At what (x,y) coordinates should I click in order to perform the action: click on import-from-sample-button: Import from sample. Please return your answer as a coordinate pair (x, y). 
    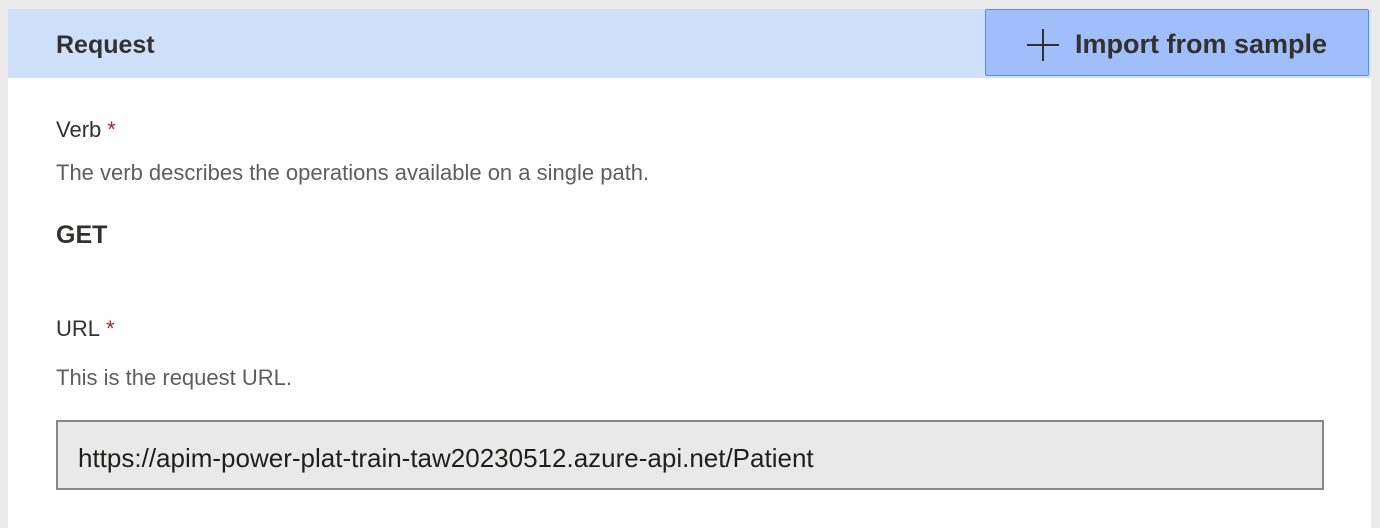
    Looking at the image, I should click on (1177, 42).